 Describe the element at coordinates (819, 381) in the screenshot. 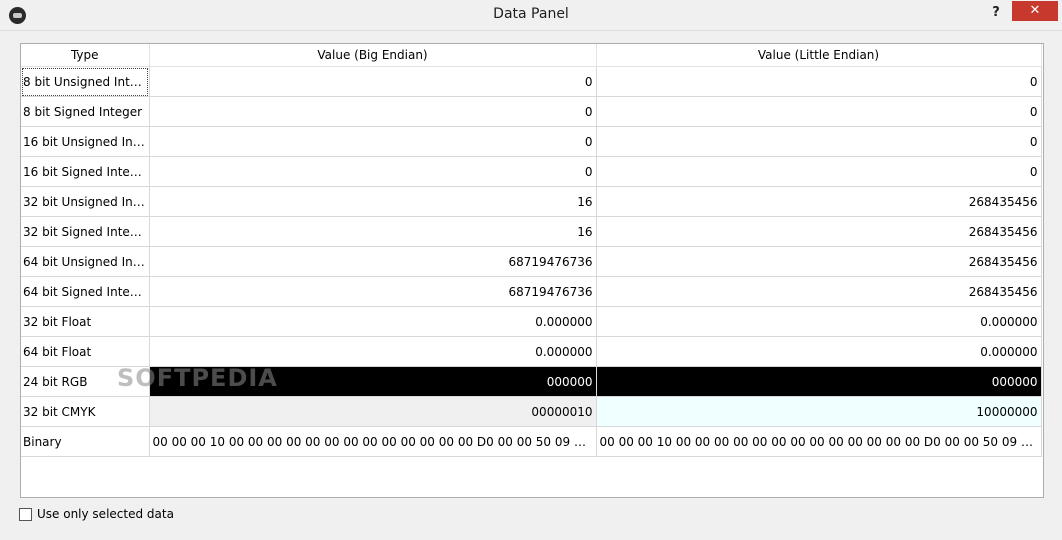

I see `rgb-color-cell-little-endian: 000000` at that location.